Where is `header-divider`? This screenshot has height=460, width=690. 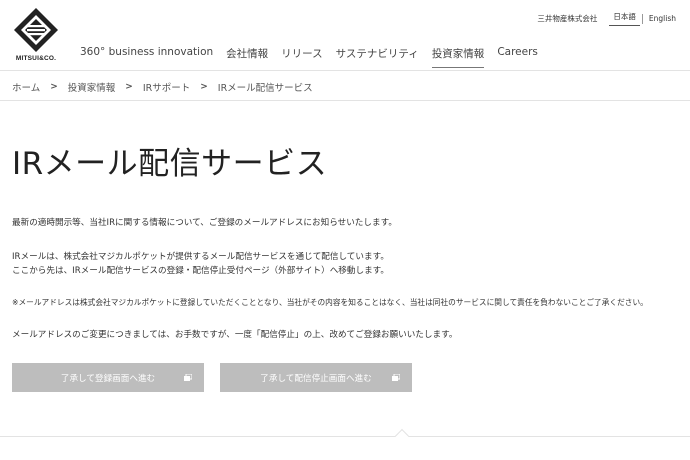
header-divider is located at coordinates (345, 70).